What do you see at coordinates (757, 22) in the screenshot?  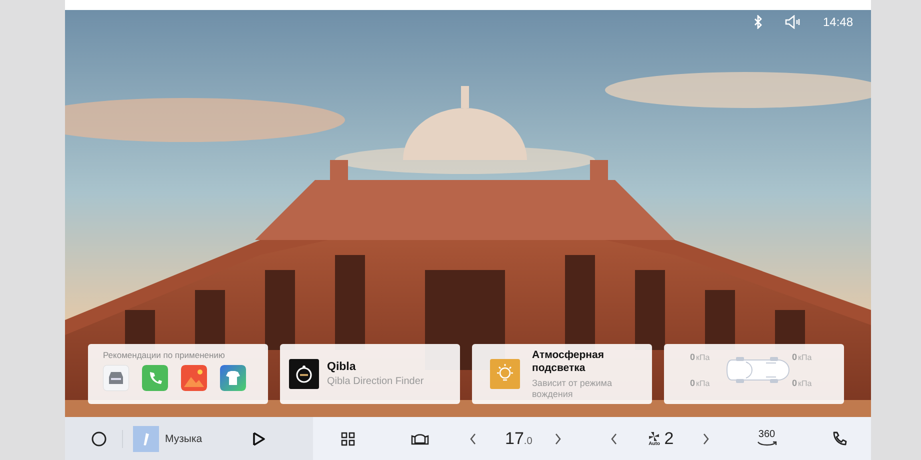 I see `bluetooth-icon` at bounding box center [757, 22].